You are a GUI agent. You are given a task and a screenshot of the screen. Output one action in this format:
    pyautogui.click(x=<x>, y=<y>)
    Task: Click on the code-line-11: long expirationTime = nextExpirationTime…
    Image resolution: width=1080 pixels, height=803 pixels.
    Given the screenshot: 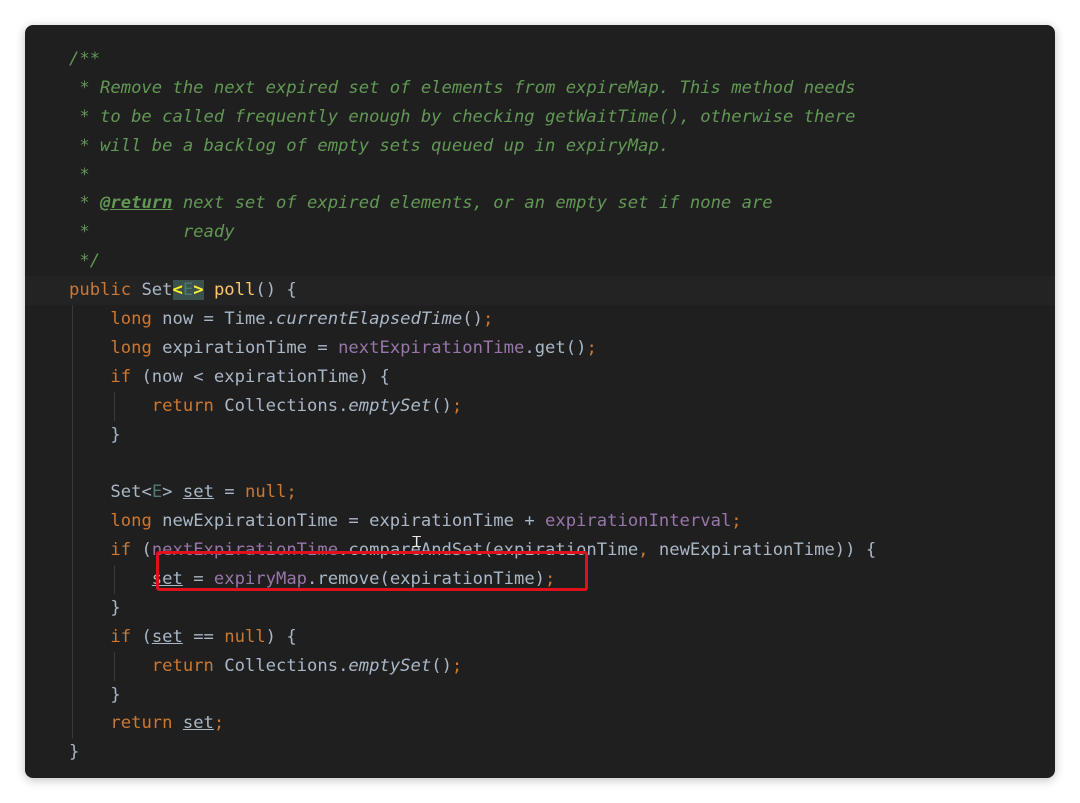 What is the action you would take?
    pyautogui.click(x=540, y=348)
    